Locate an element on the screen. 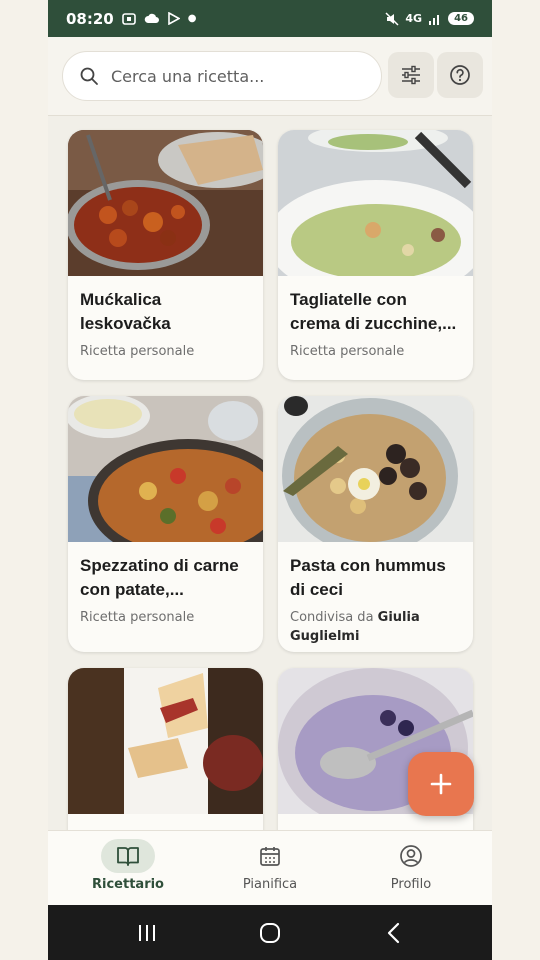 This screenshot has width=540, height=960. recipe-card: Mućkalica leskovačka Ricetta personale is located at coordinates (165, 255).